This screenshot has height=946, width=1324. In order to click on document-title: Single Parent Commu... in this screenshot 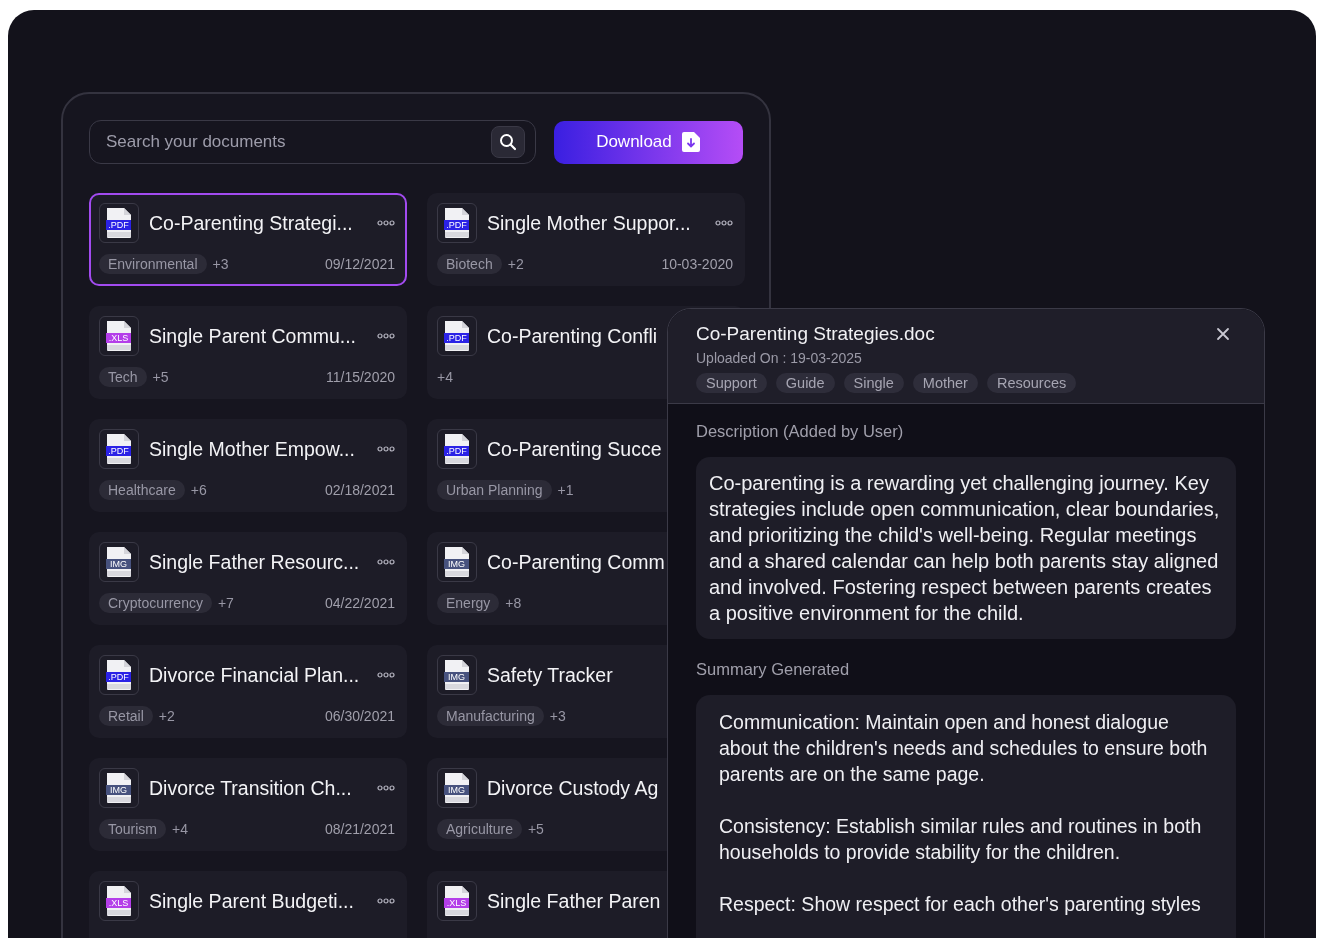, I will do `click(252, 336)`.